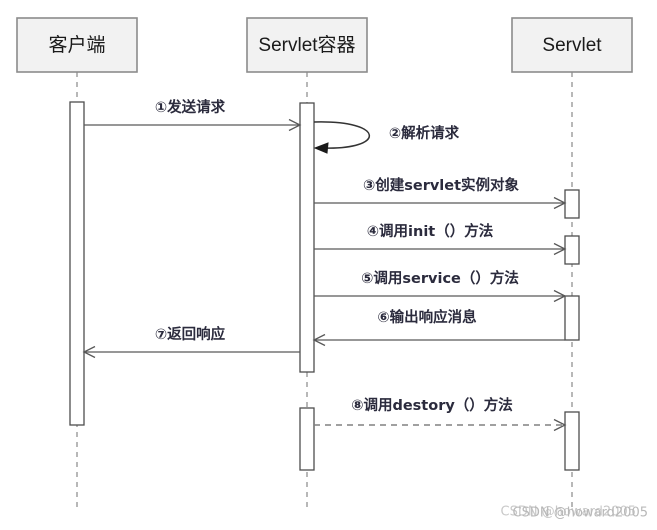  What do you see at coordinates (190, 107) in the screenshot?
I see `message-label-1: ①发送请求` at bounding box center [190, 107].